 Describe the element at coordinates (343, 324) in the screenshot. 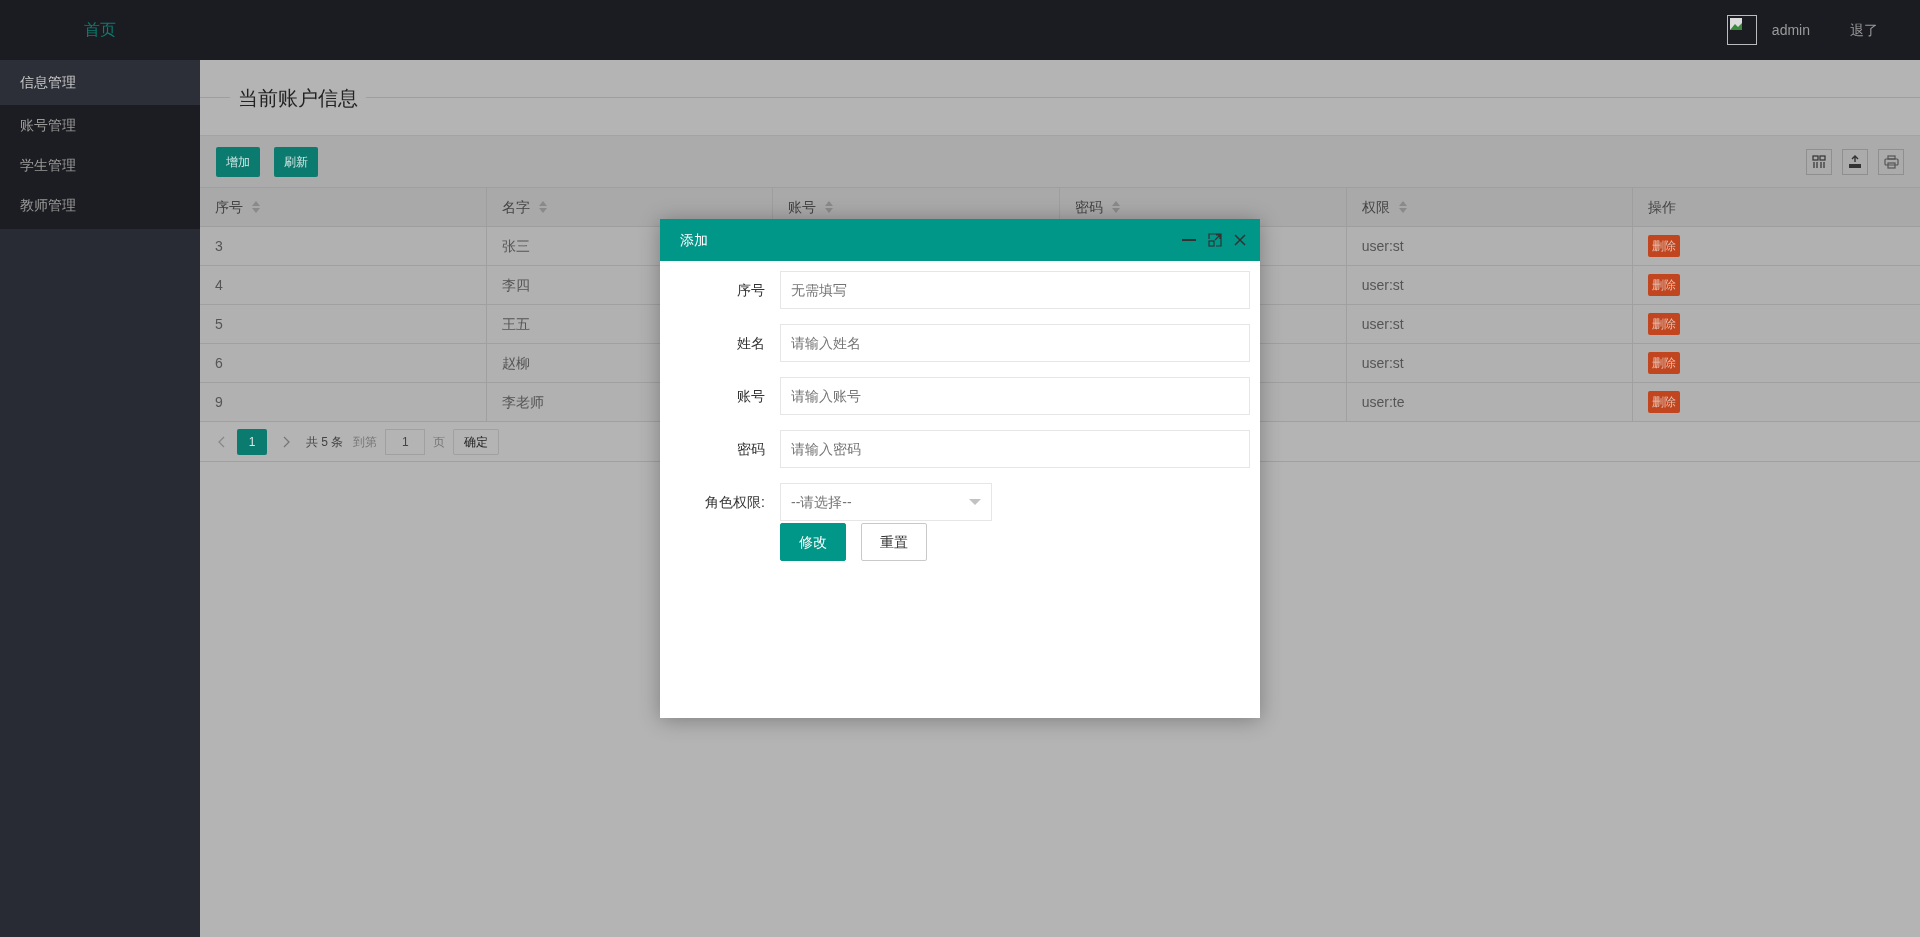

I see `table-cell: 5` at that location.